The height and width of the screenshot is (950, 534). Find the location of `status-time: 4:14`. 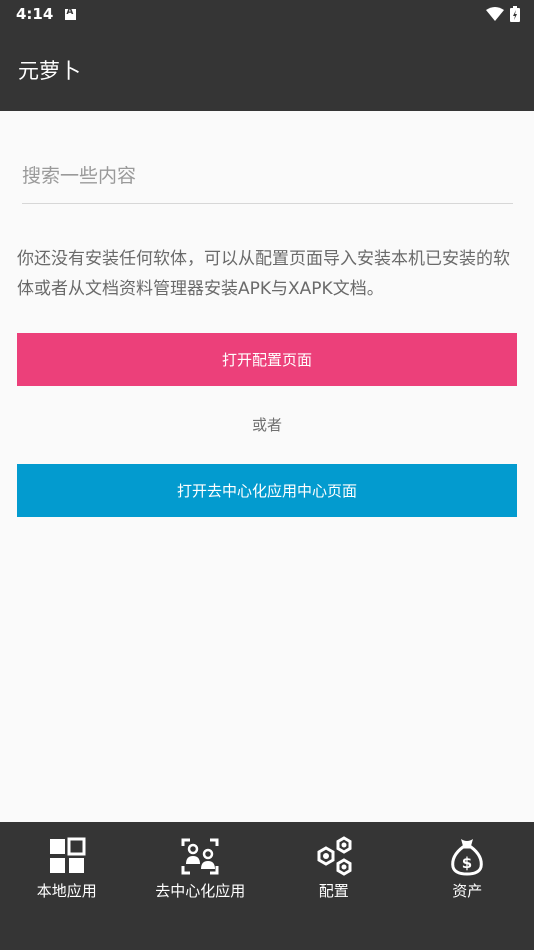

status-time: 4:14 is located at coordinates (35, 14).